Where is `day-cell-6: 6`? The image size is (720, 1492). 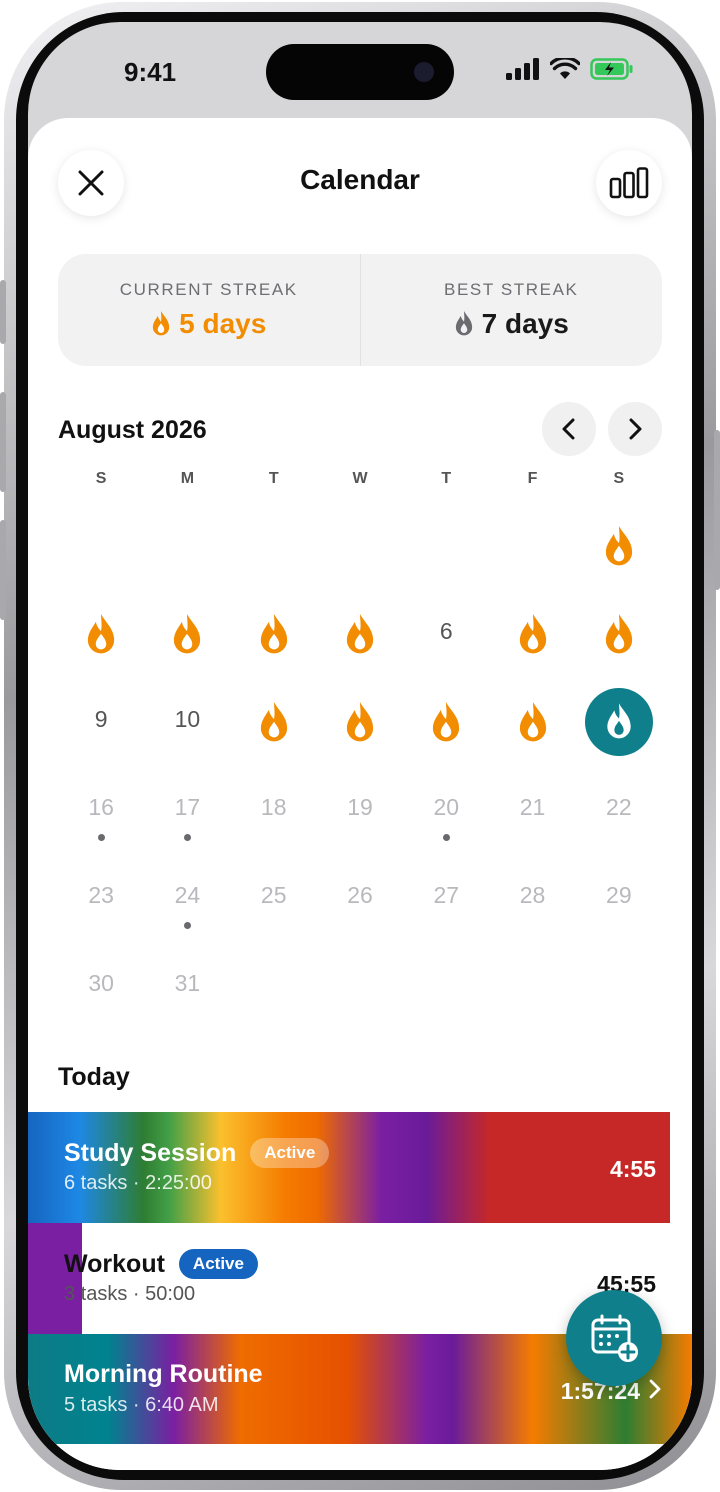
day-cell-6: 6 is located at coordinates (446, 642).